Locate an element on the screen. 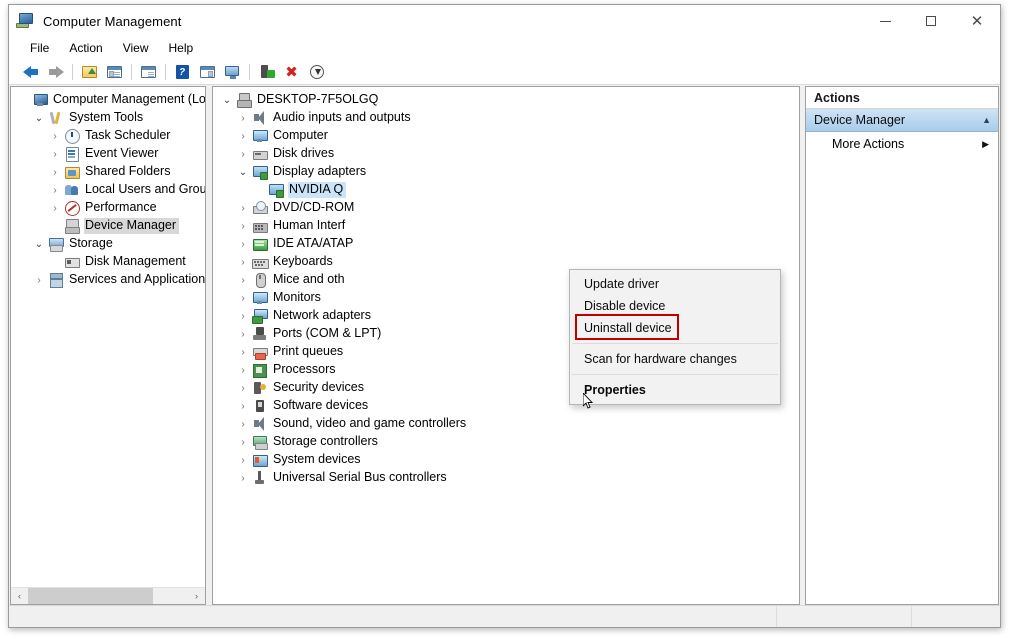 This screenshot has width=1009, height=636. tree-item-task-scheduler: › Task Scheduler is located at coordinates (108, 136).